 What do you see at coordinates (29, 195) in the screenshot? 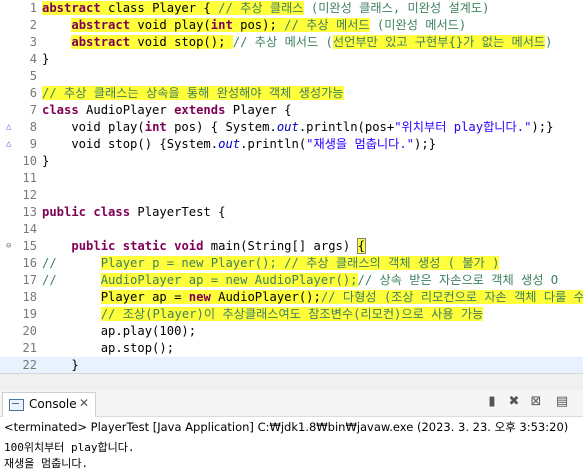
I see `line-number: 12` at bounding box center [29, 195].